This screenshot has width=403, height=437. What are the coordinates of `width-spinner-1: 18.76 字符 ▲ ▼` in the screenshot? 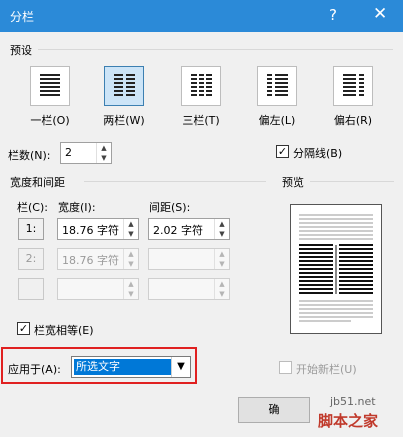 It's located at (98, 229).